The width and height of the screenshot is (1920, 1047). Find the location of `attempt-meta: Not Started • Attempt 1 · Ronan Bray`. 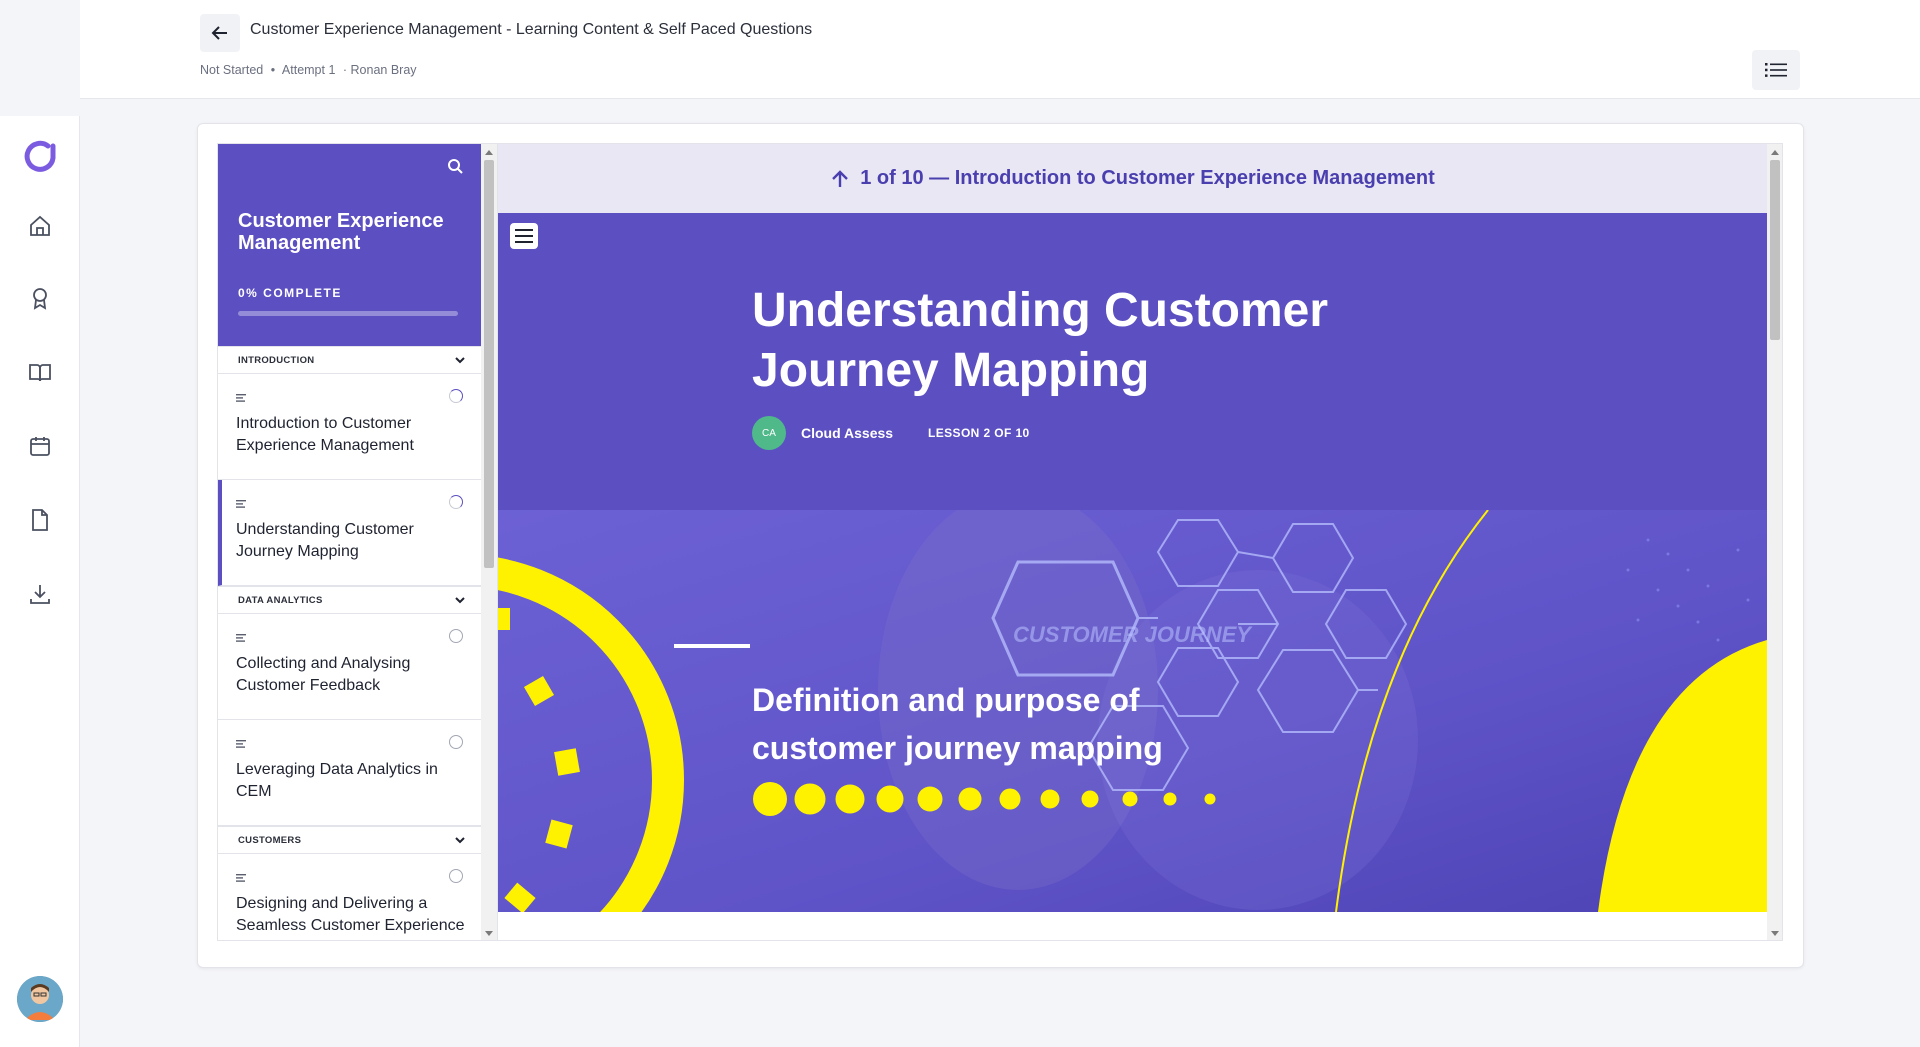

attempt-meta: Not Started • Attempt 1 · Ronan Bray is located at coordinates (310, 70).